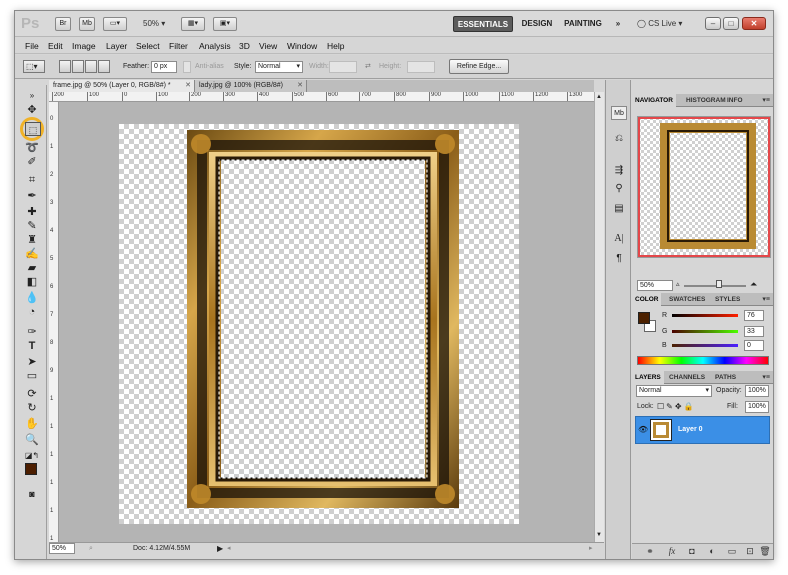  I want to click on tab-swatches: SWATCHES, so click(687, 299).